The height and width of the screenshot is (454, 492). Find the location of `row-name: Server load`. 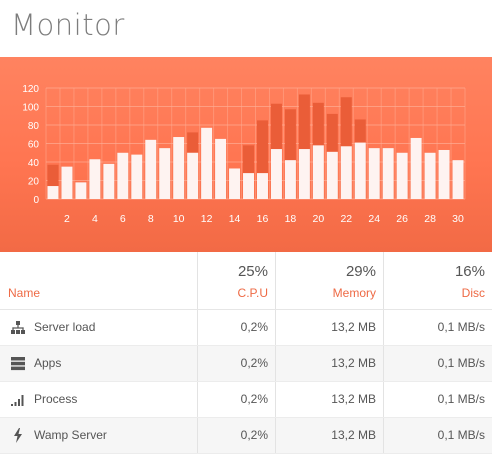

row-name: Server load is located at coordinates (65, 327).